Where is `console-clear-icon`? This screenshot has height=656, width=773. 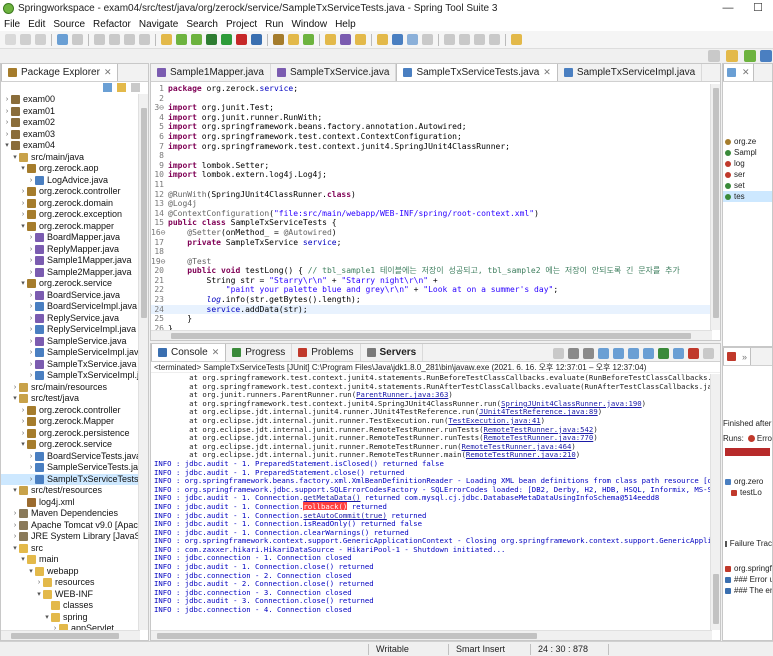 console-clear-icon is located at coordinates (558, 353).